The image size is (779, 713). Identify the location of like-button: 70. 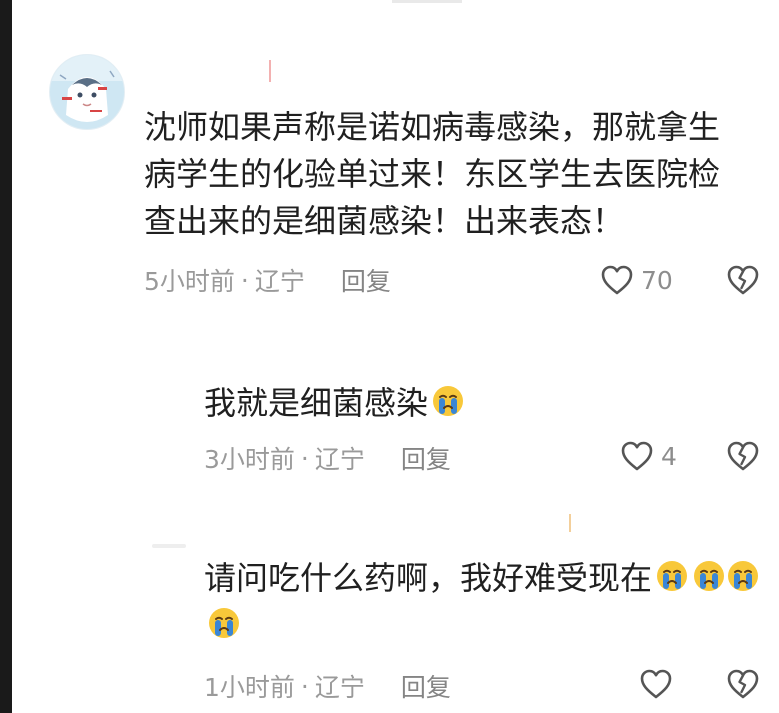
(636, 280).